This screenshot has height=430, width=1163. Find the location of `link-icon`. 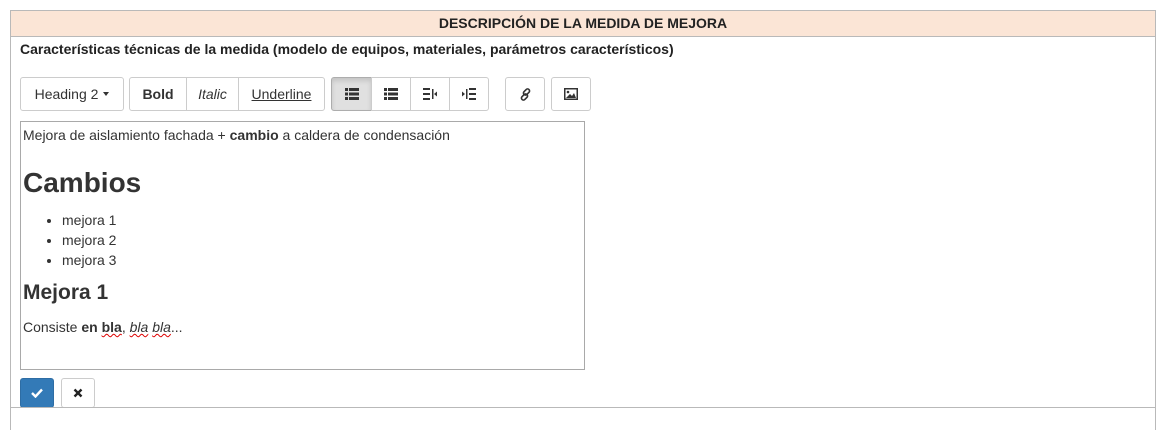

link-icon is located at coordinates (525, 94).